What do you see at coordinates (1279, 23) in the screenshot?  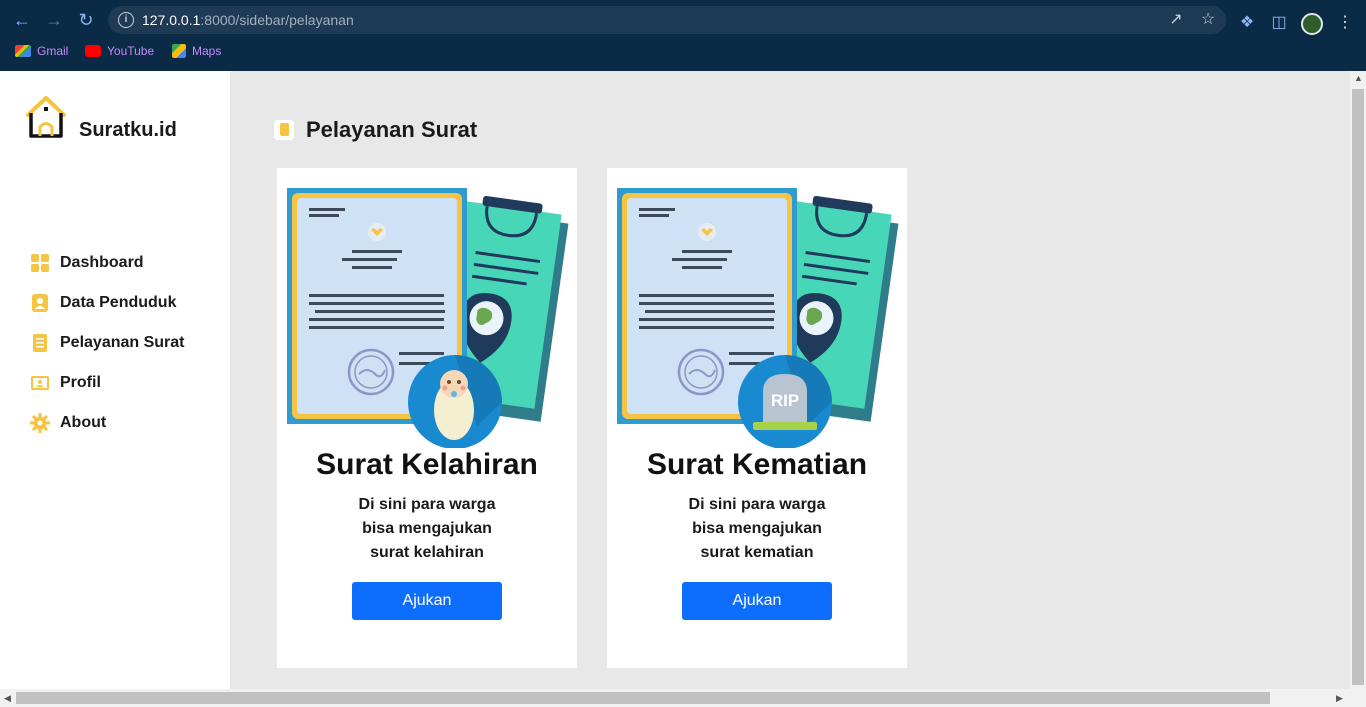 I see `sidepanel-icon: ◫` at bounding box center [1279, 23].